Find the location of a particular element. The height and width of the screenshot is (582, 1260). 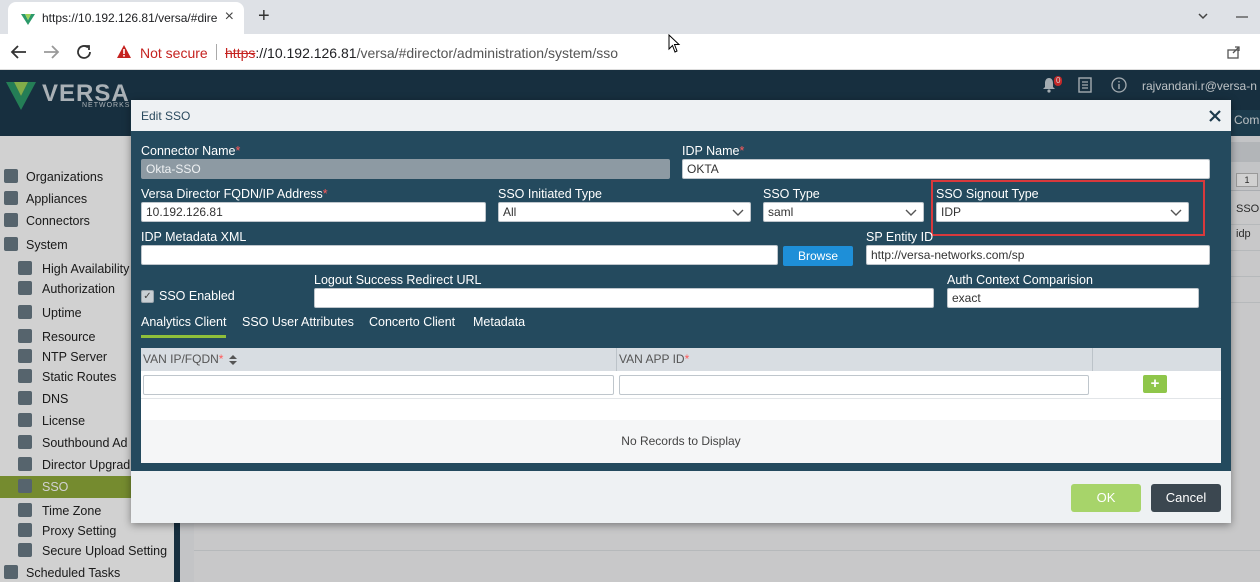

sp-entity-id-label: SP Entity ID is located at coordinates (900, 237).